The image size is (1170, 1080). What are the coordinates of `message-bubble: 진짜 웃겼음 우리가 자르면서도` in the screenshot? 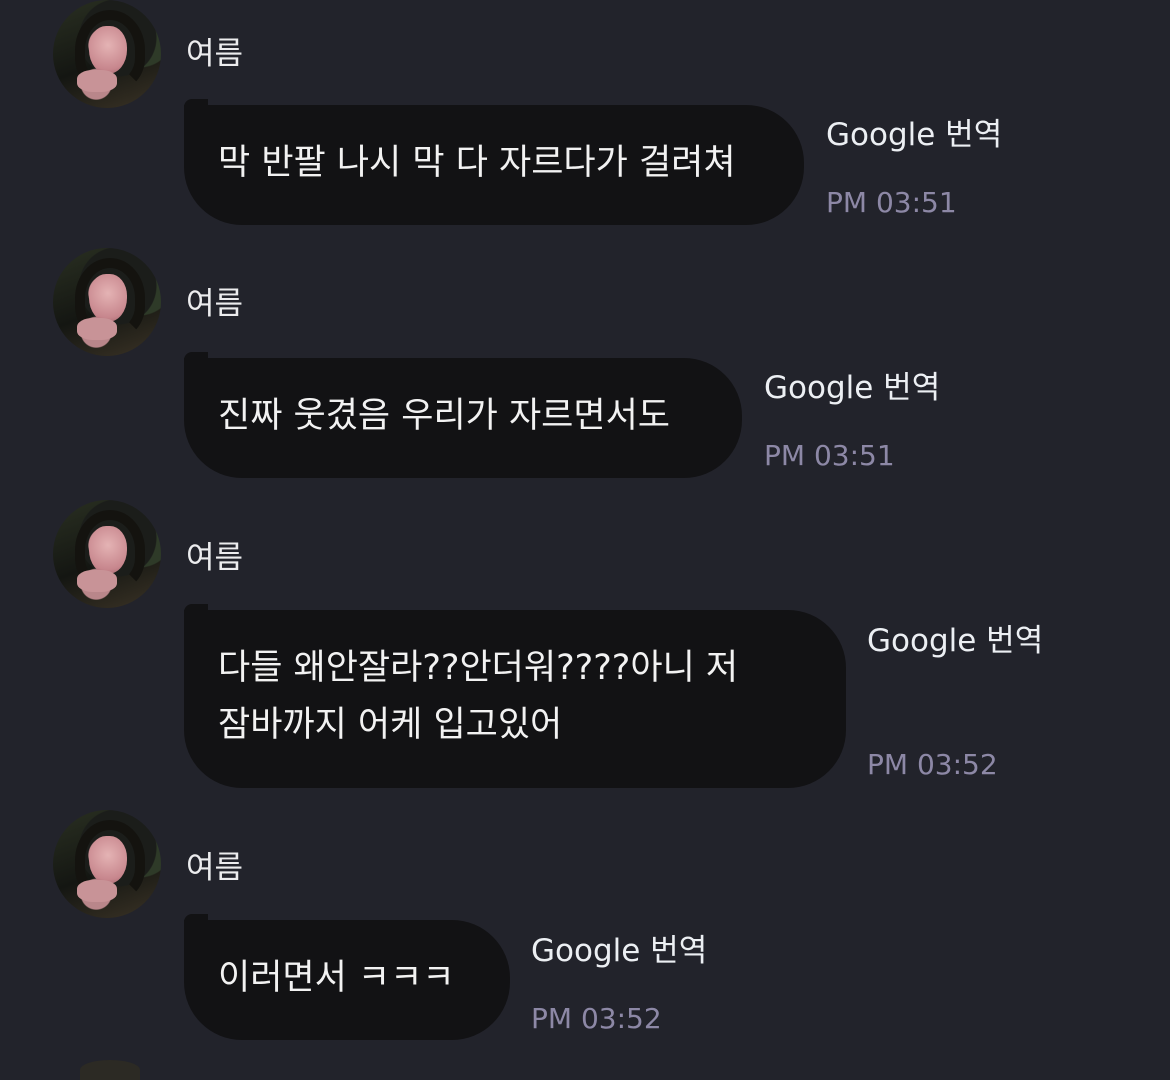 It's located at (463, 415).